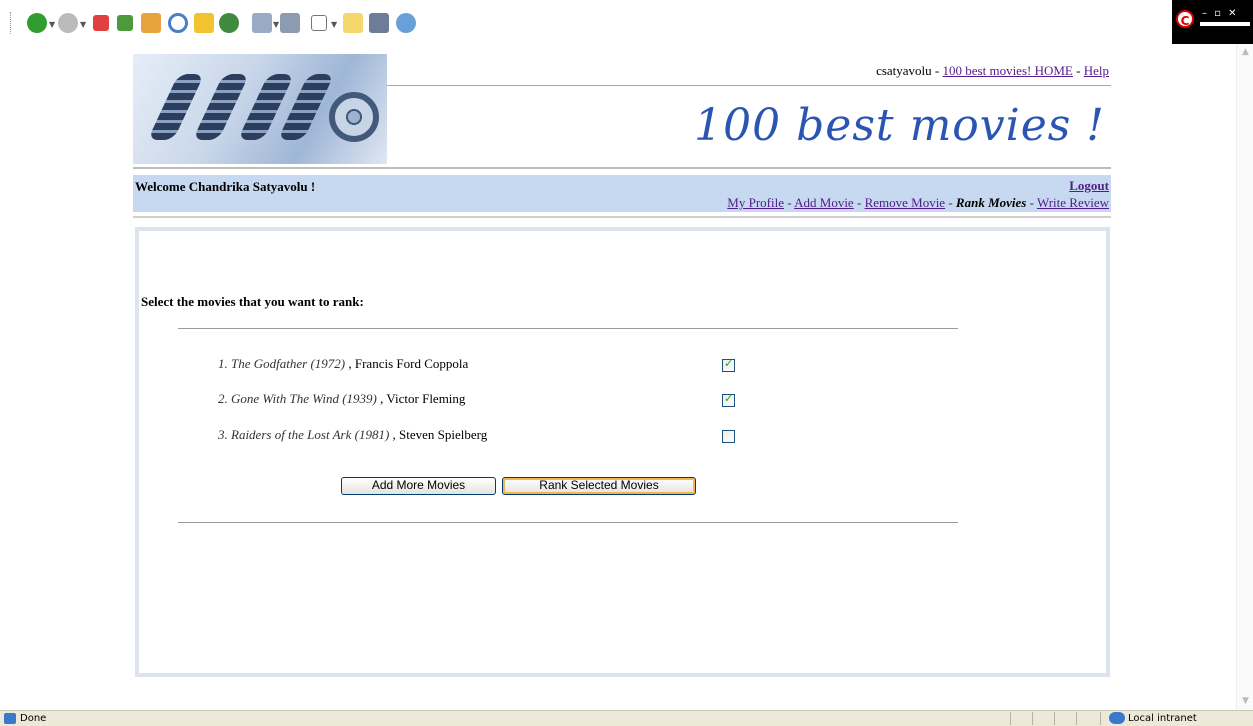  Describe the element at coordinates (151, 23) in the screenshot. I see `home-icon` at that location.